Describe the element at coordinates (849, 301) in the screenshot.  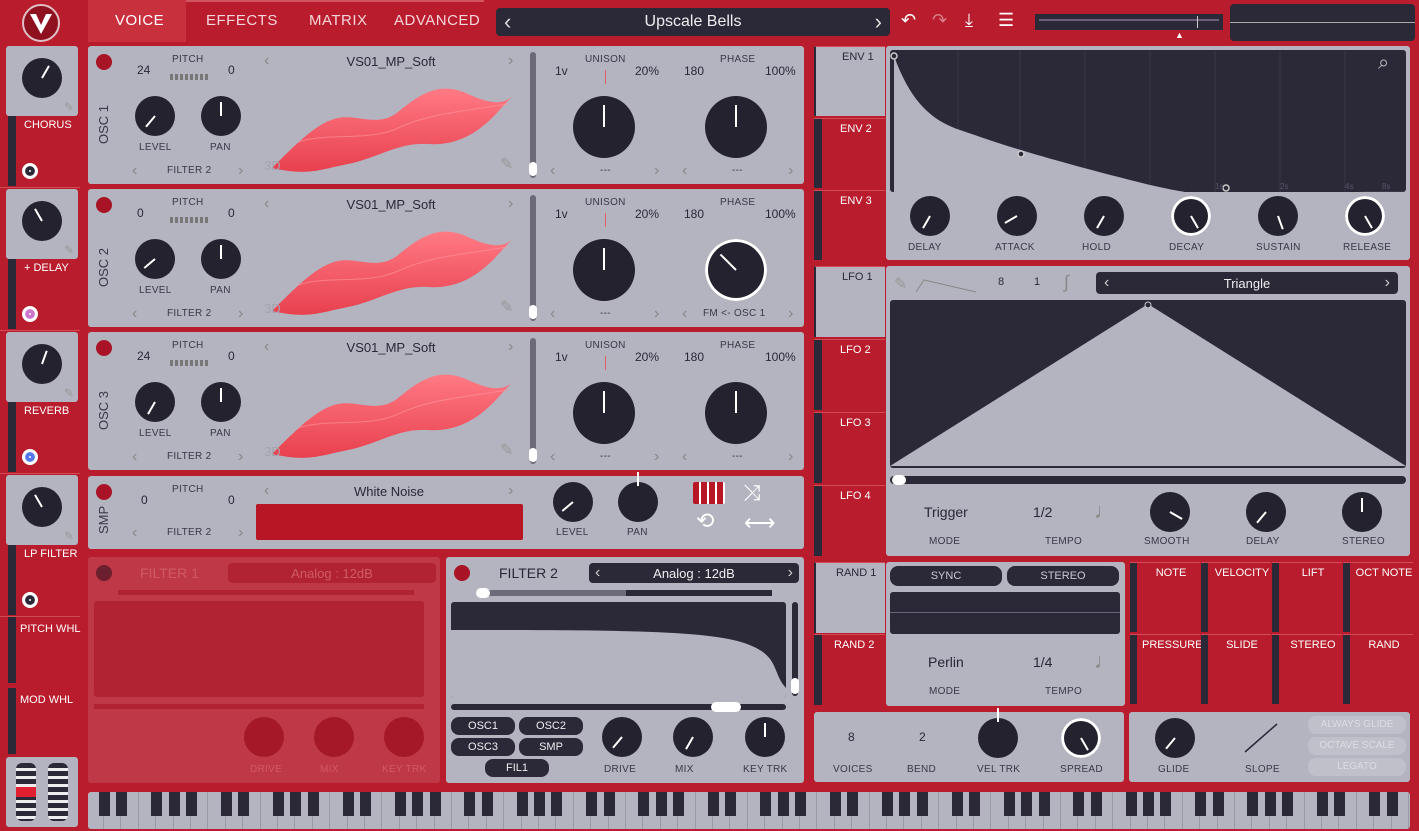
I see `lfo-tab-1: LFO 1` at that location.